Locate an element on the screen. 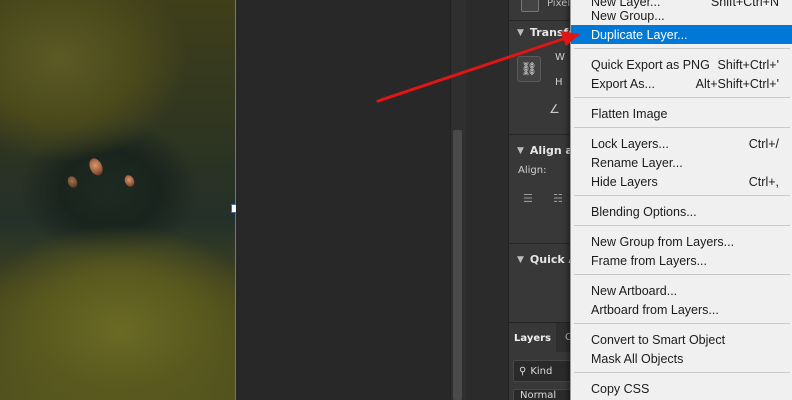 The height and width of the screenshot is (400, 792). scrollbar-thumb is located at coordinates (457, 265).